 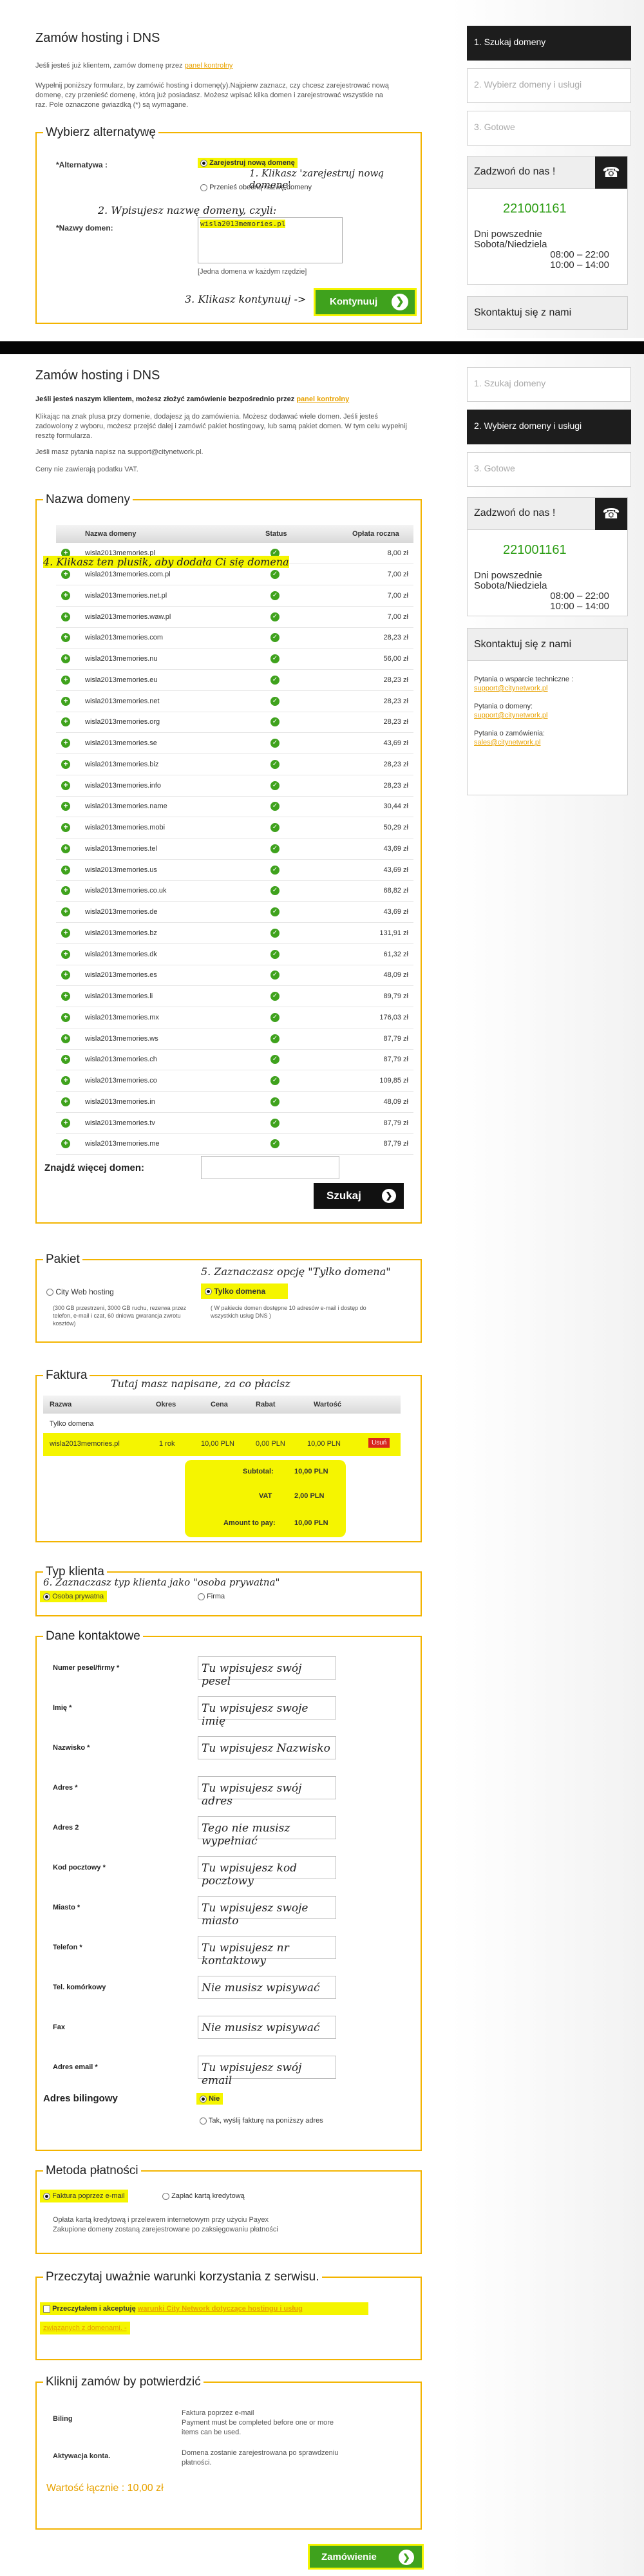 What do you see at coordinates (381, 743) in the screenshot?
I see `domain-price: 43,69 zł` at bounding box center [381, 743].